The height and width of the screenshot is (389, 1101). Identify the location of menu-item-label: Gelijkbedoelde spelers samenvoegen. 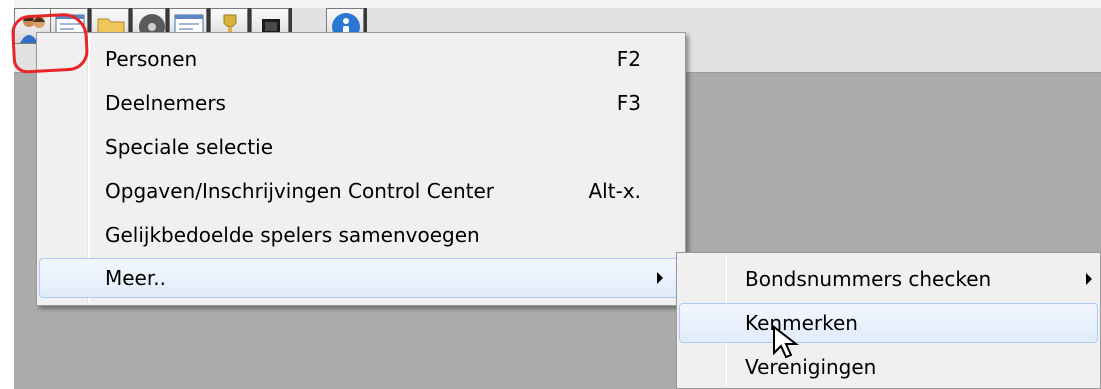
(292, 235).